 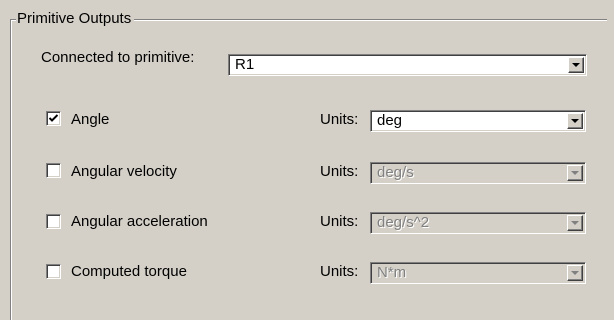 What do you see at coordinates (124, 171) in the screenshot?
I see `angular-velocity-label: Angular velocity` at bounding box center [124, 171].